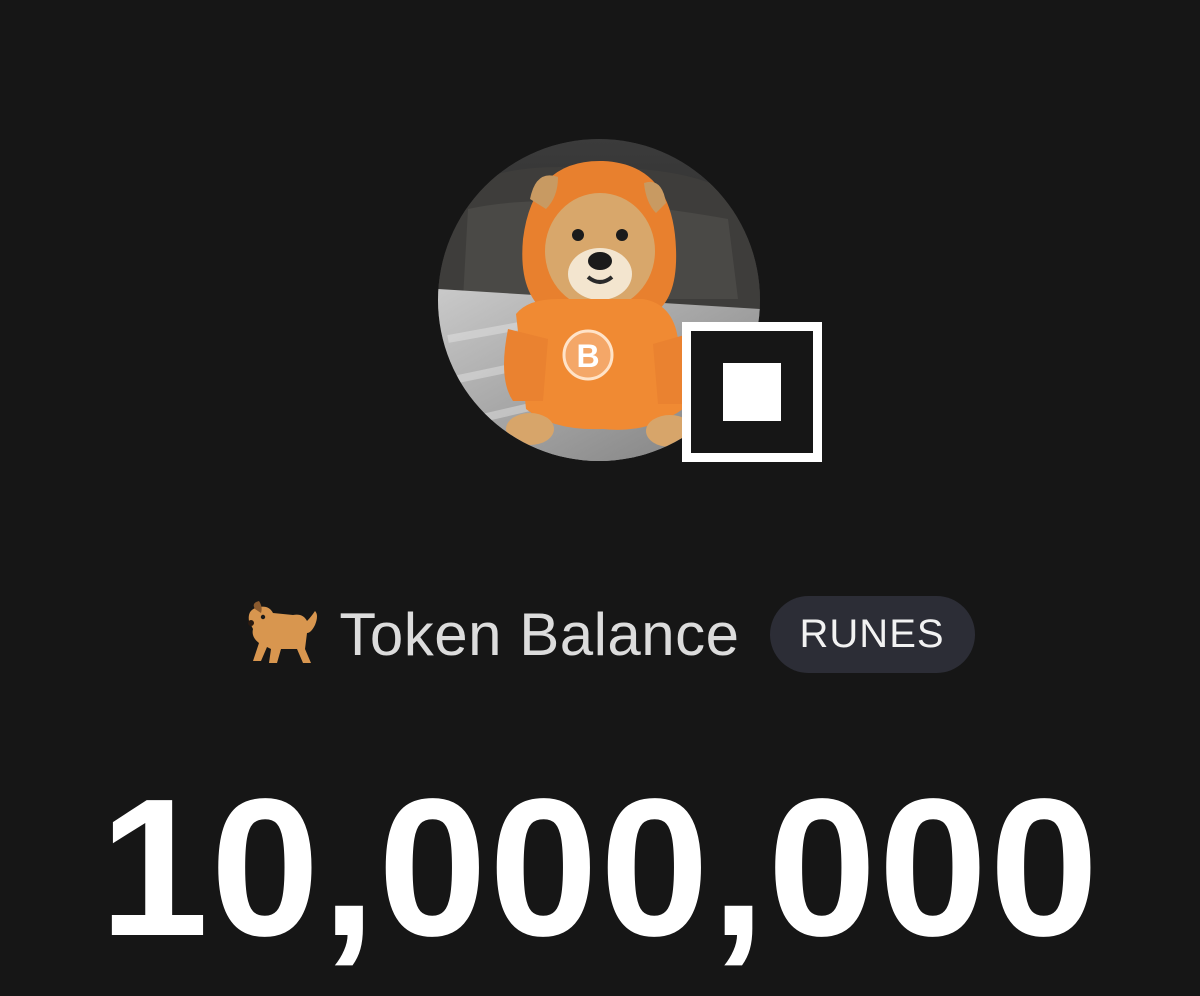 The height and width of the screenshot is (996, 1200). I want to click on token-balance-label: Token Balance, so click(539, 634).